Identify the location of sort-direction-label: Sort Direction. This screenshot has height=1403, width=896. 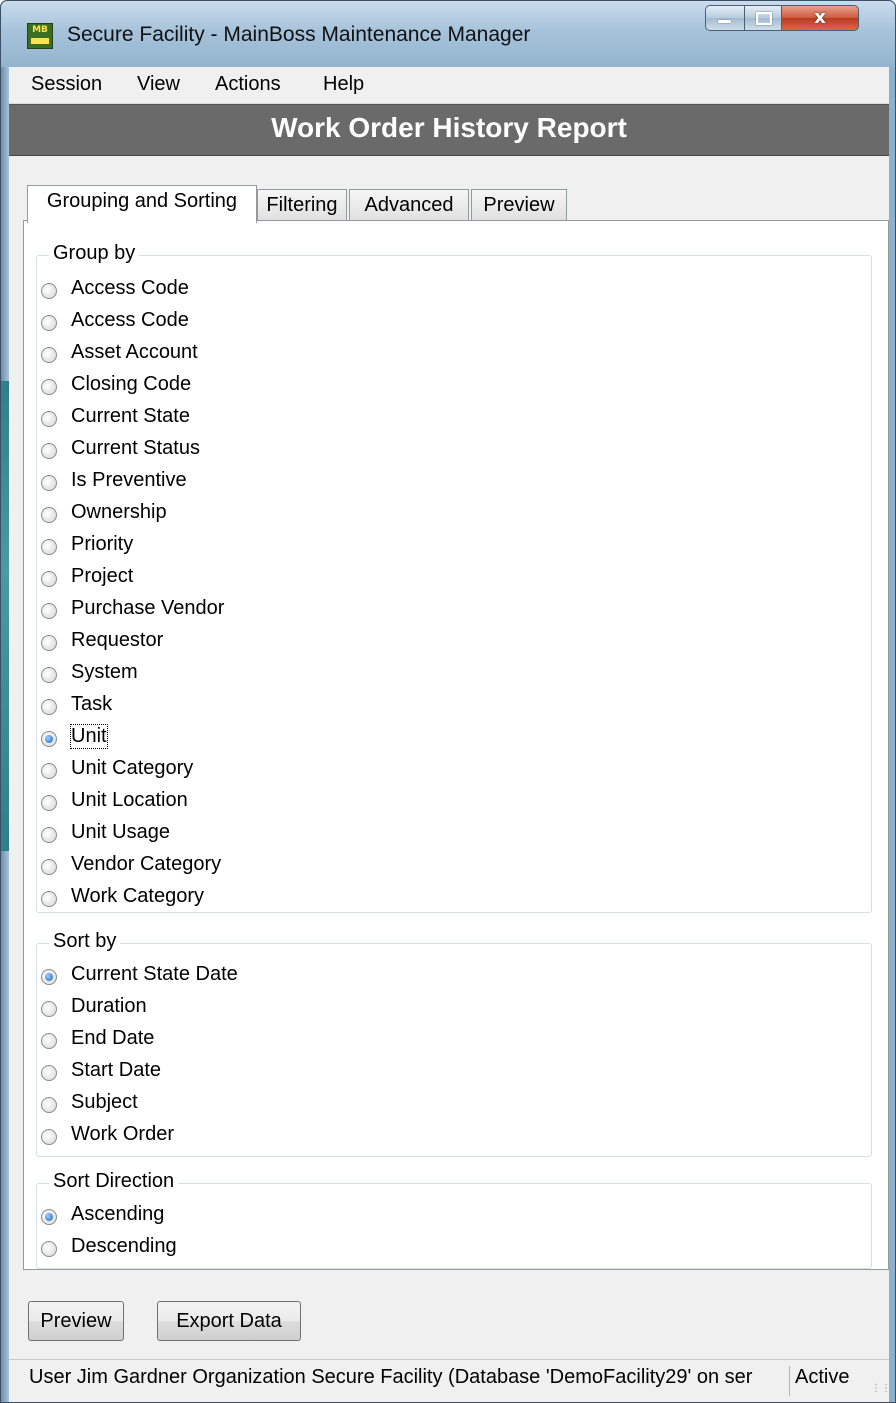
(114, 1181).